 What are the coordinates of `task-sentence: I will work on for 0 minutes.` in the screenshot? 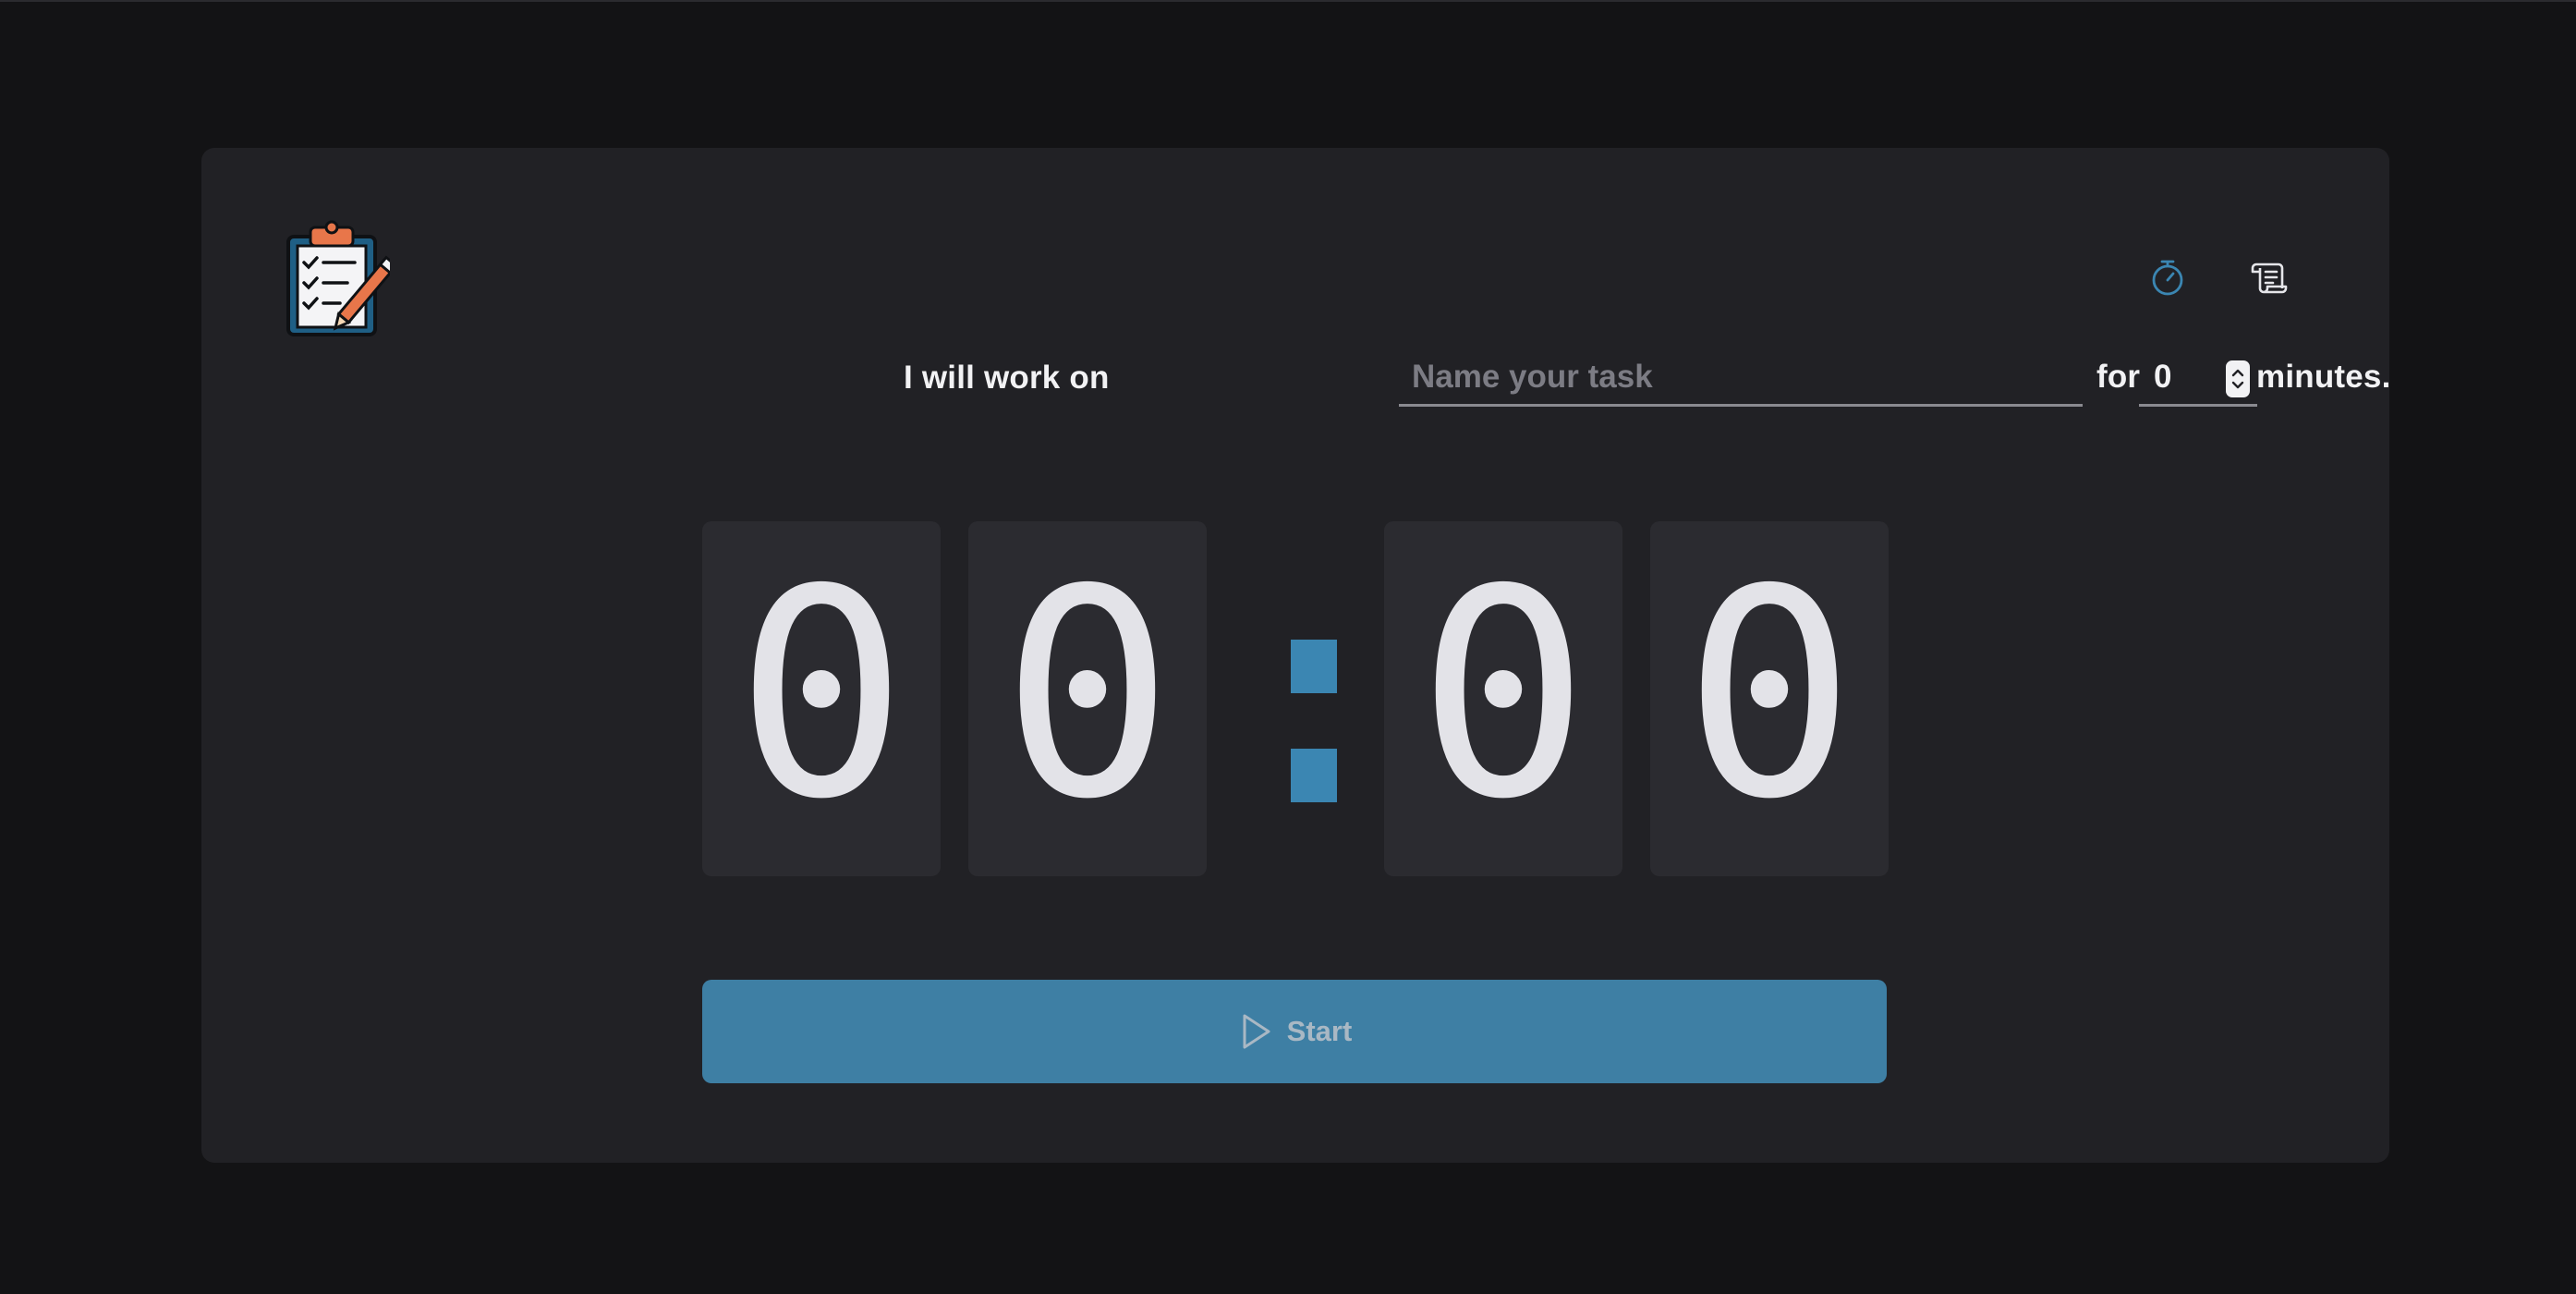 It's located at (1546, 395).